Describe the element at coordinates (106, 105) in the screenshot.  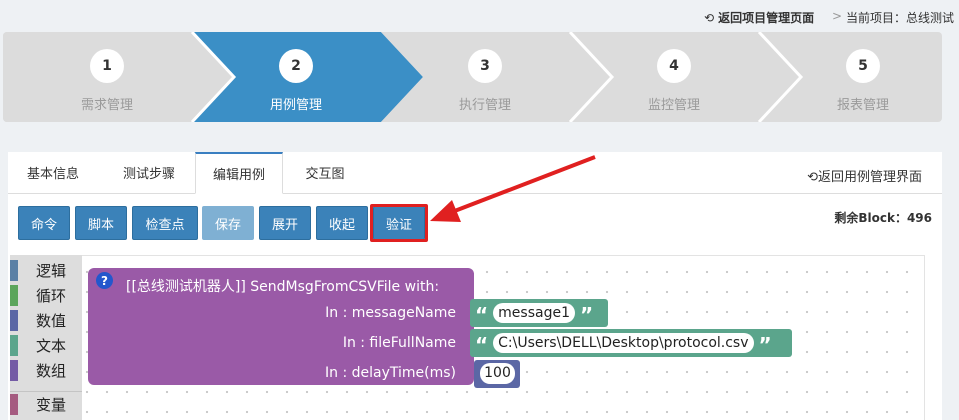
I see `step-1-label: 需求管理` at that location.